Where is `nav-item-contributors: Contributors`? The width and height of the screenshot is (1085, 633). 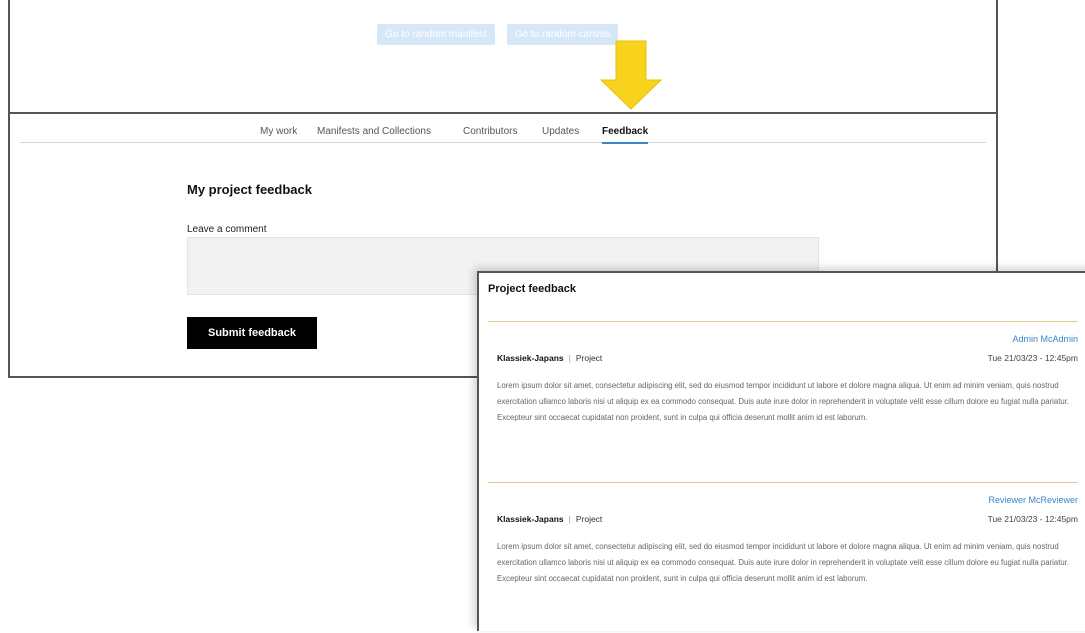
nav-item-contributors: Contributors is located at coordinates (490, 131).